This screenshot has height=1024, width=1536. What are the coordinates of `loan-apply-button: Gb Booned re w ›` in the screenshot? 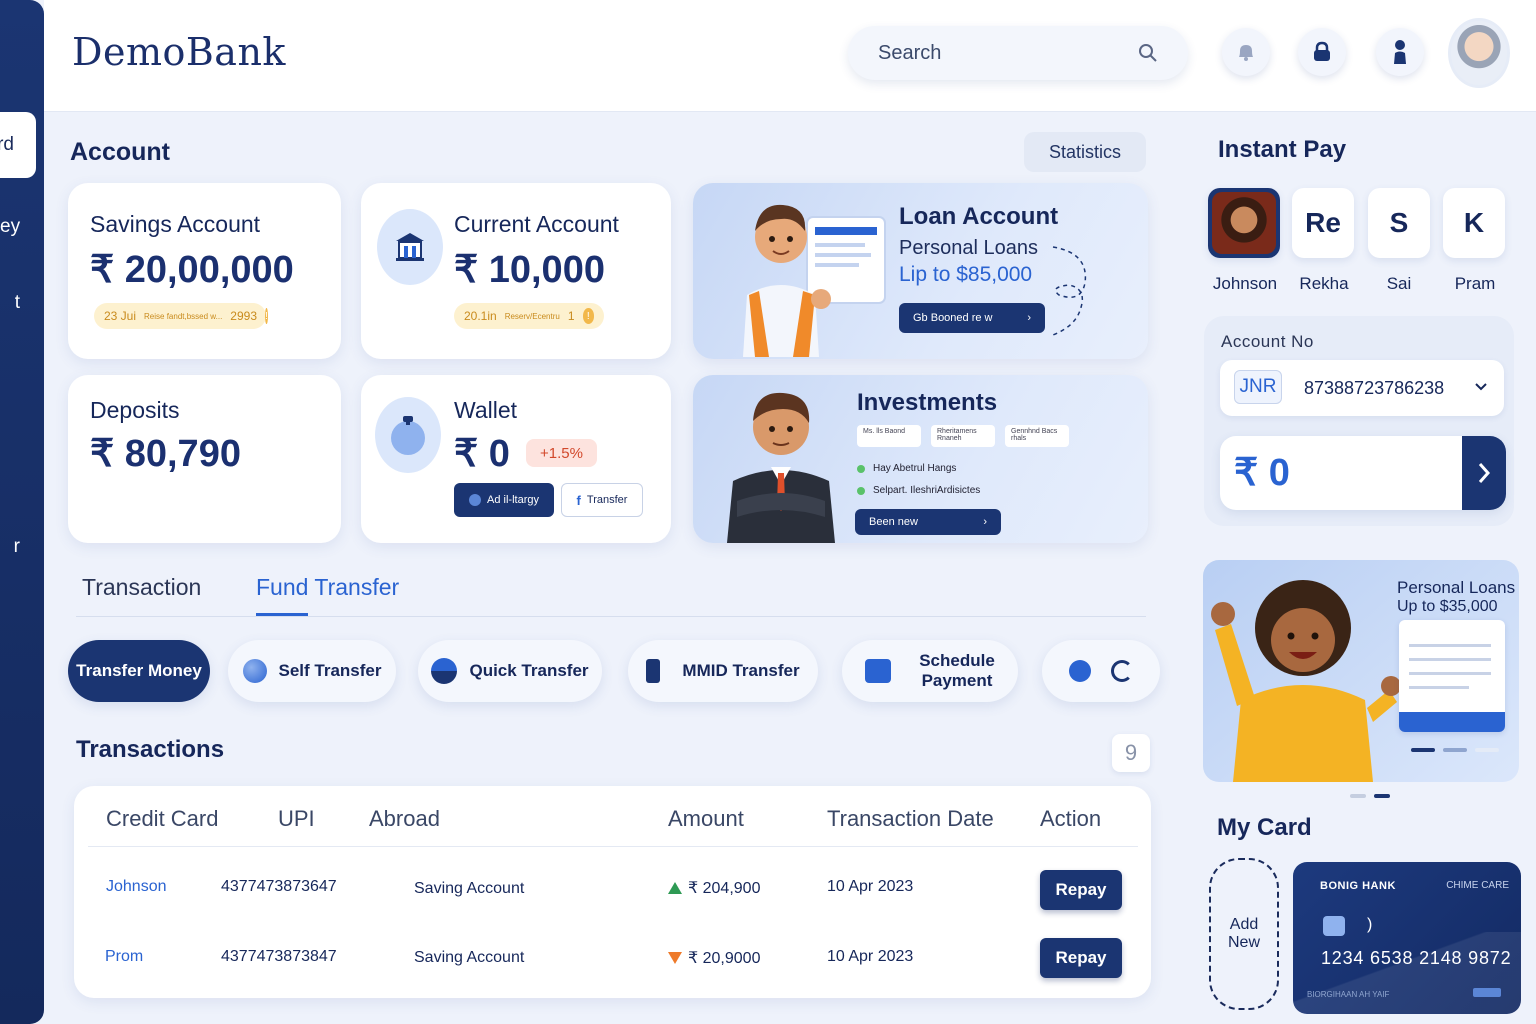 It's located at (972, 318).